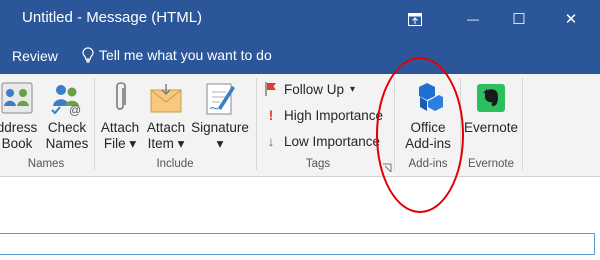 The width and height of the screenshot is (600, 260). I want to click on menu-bar: Review Tell me what you want to do, so click(300, 56).